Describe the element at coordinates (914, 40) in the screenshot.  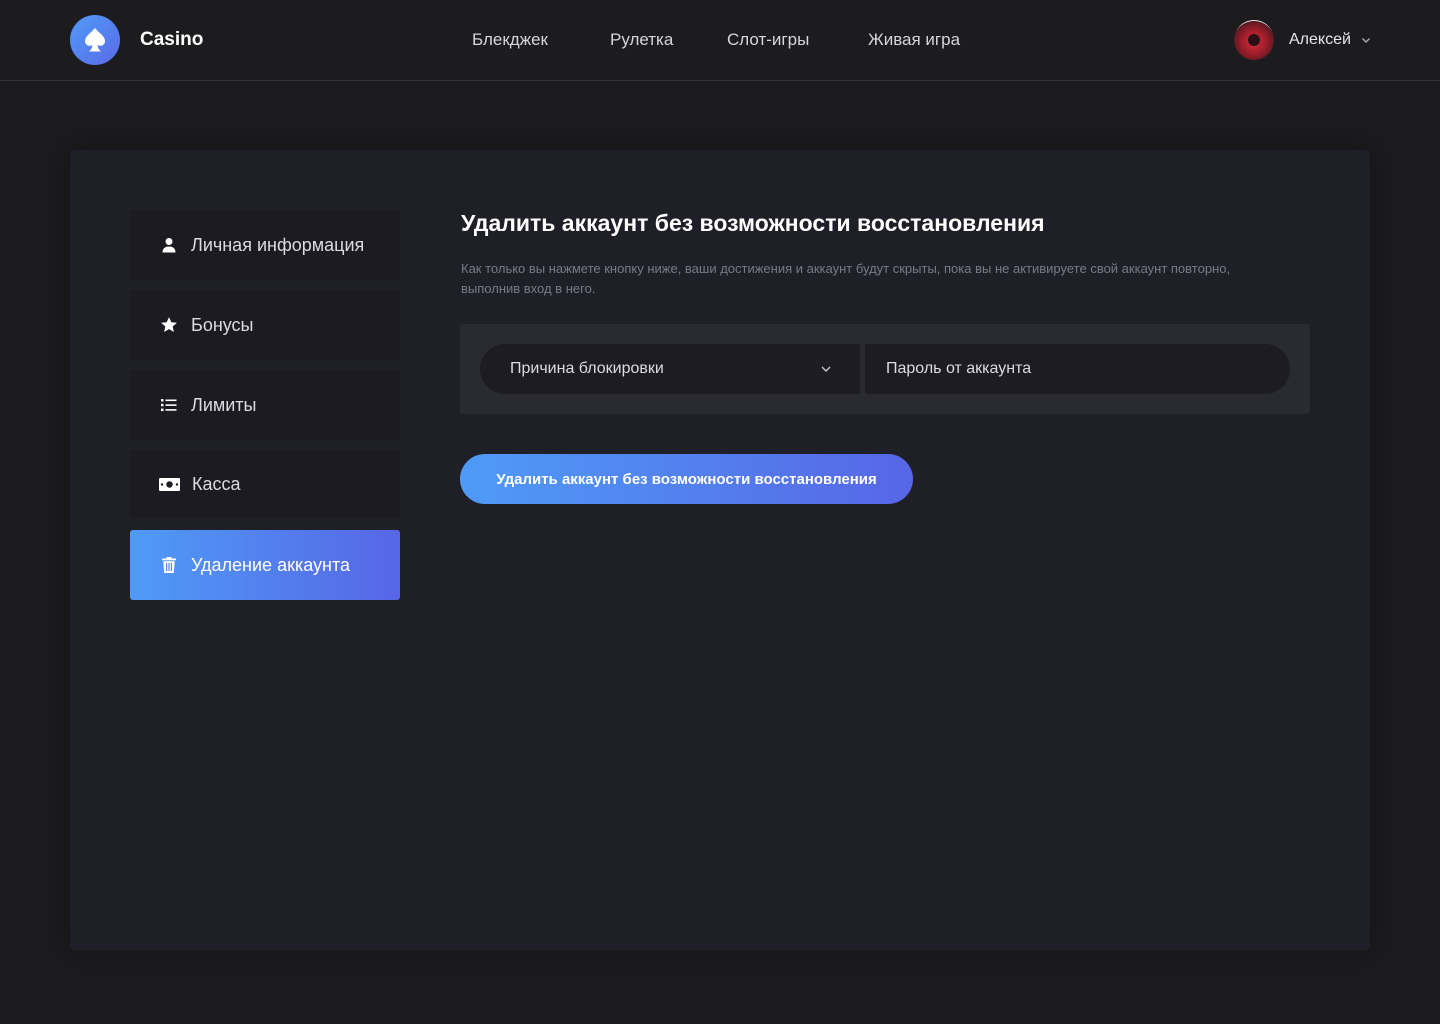
I see `nav-live-game: Живая игра` at that location.